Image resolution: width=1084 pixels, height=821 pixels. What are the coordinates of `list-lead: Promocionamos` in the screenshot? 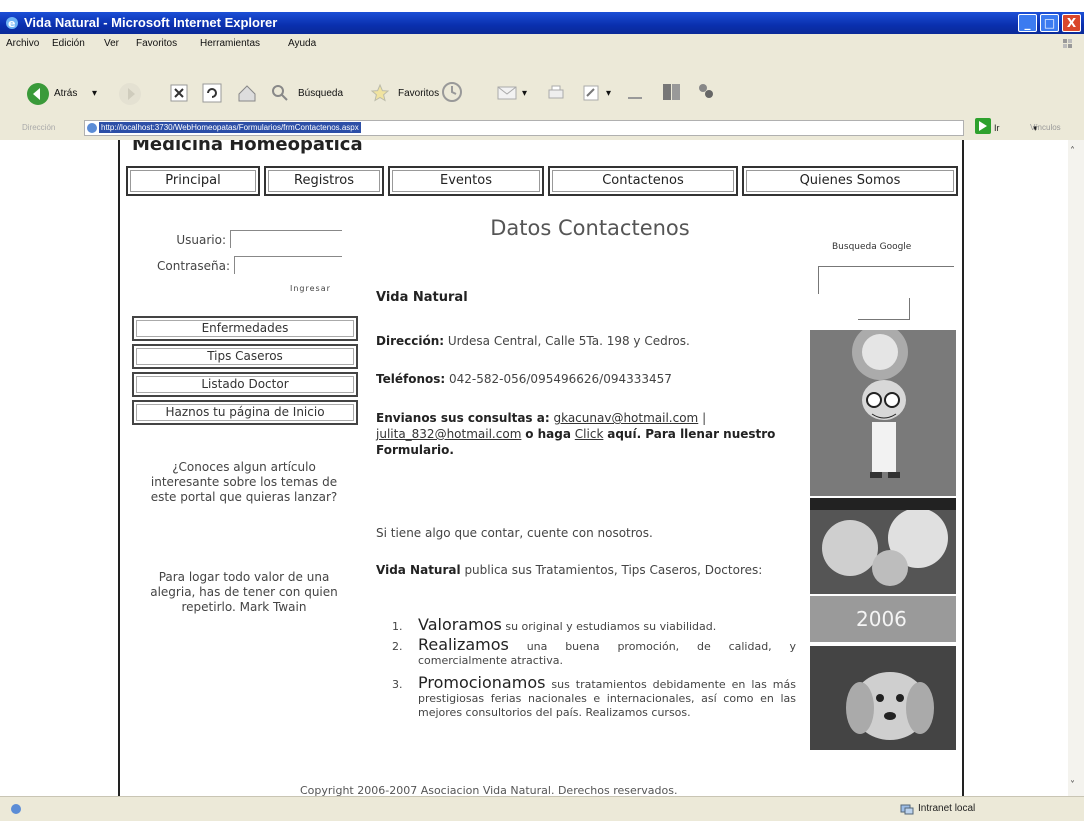 It's located at (482, 682).